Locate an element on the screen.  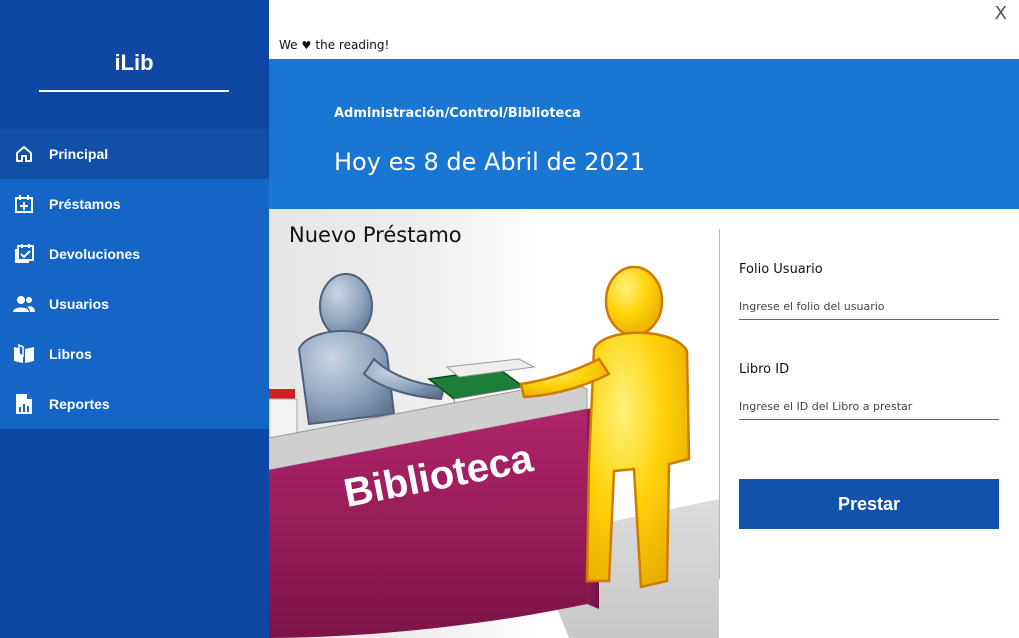
prestar-button: Prestar is located at coordinates (869, 504).